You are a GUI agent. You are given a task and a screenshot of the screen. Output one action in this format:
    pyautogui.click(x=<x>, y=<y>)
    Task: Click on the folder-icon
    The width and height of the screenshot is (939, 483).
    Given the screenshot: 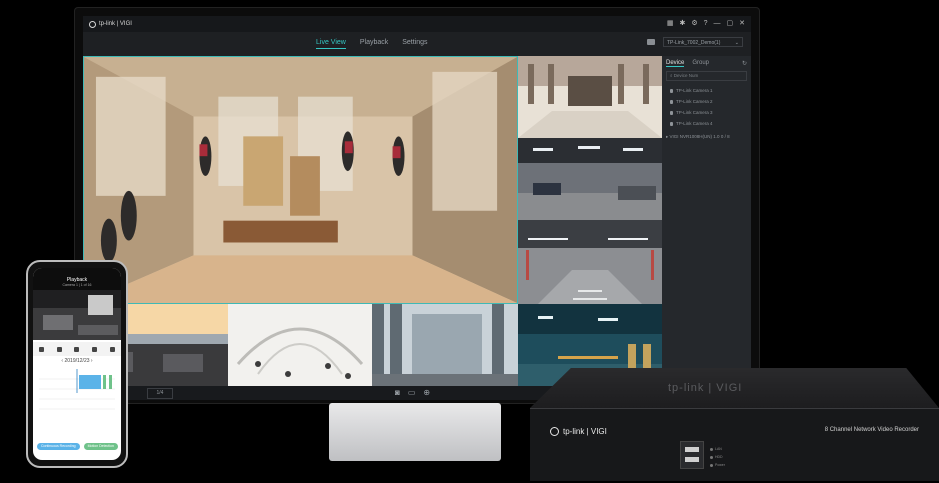 What is the action you would take?
    pyautogui.click(x=651, y=42)
    